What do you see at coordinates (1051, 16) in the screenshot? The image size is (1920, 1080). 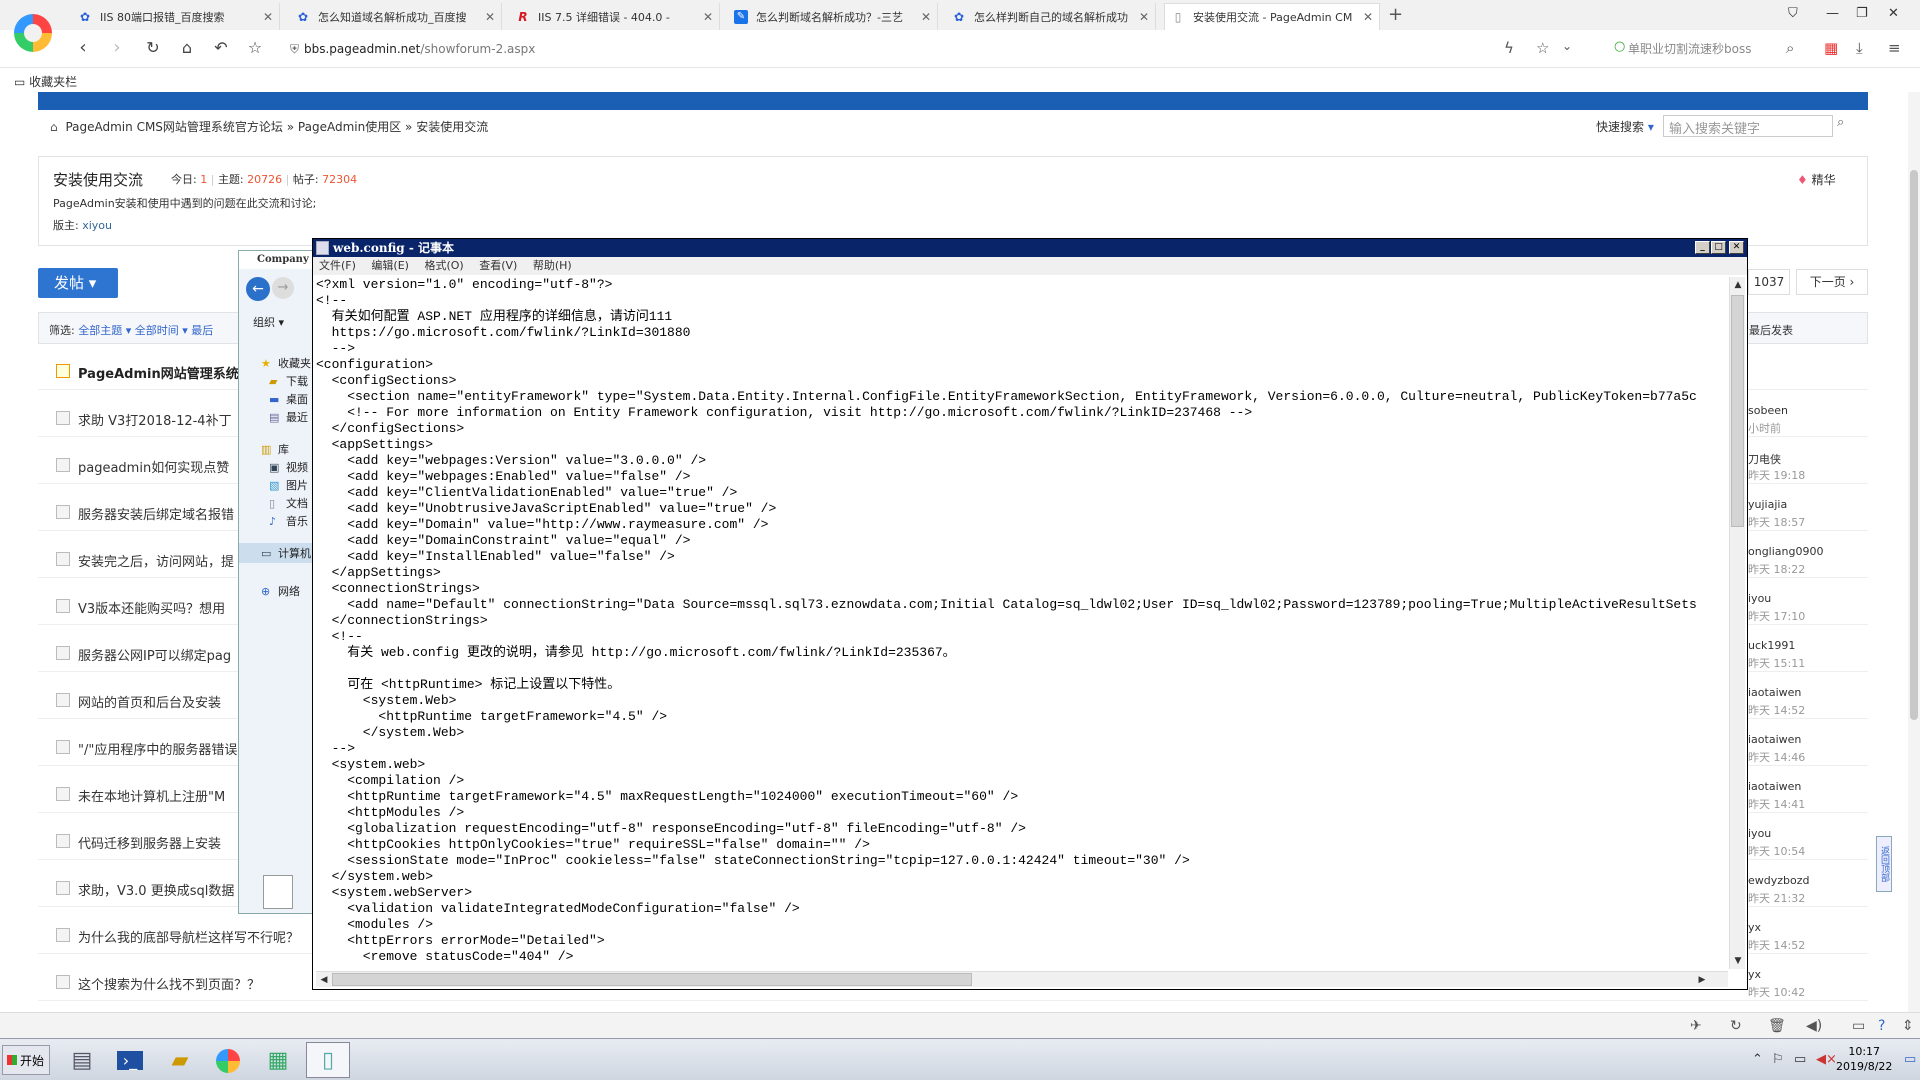 I see `tab-baidu-judge: ✿ 怎么样判断自己的域名解析成功 ✕` at bounding box center [1051, 16].